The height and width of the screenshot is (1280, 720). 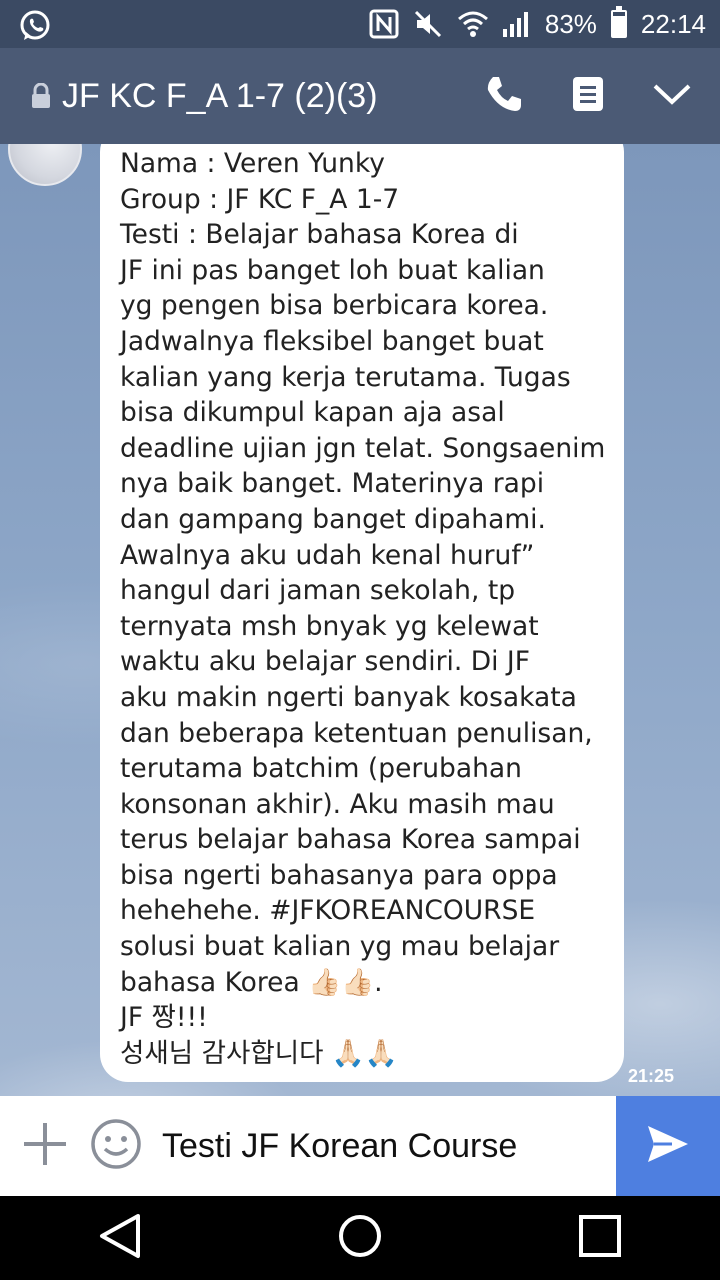 What do you see at coordinates (360, 24) in the screenshot?
I see `status-bar: 83% 22:14` at bounding box center [360, 24].